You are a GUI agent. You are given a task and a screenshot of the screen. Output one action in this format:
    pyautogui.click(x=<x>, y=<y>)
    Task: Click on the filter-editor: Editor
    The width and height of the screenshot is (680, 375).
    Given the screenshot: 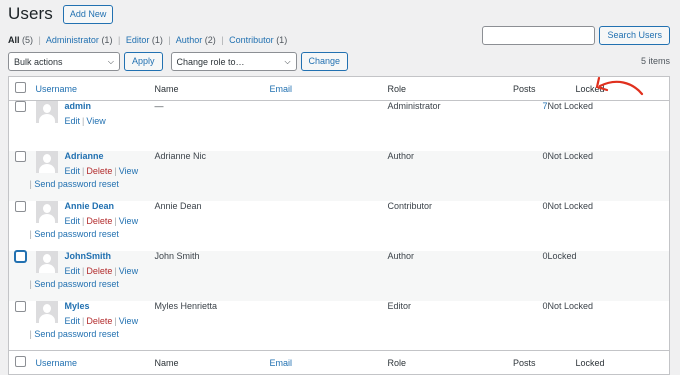 What is the action you would take?
    pyautogui.click(x=138, y=40)
    